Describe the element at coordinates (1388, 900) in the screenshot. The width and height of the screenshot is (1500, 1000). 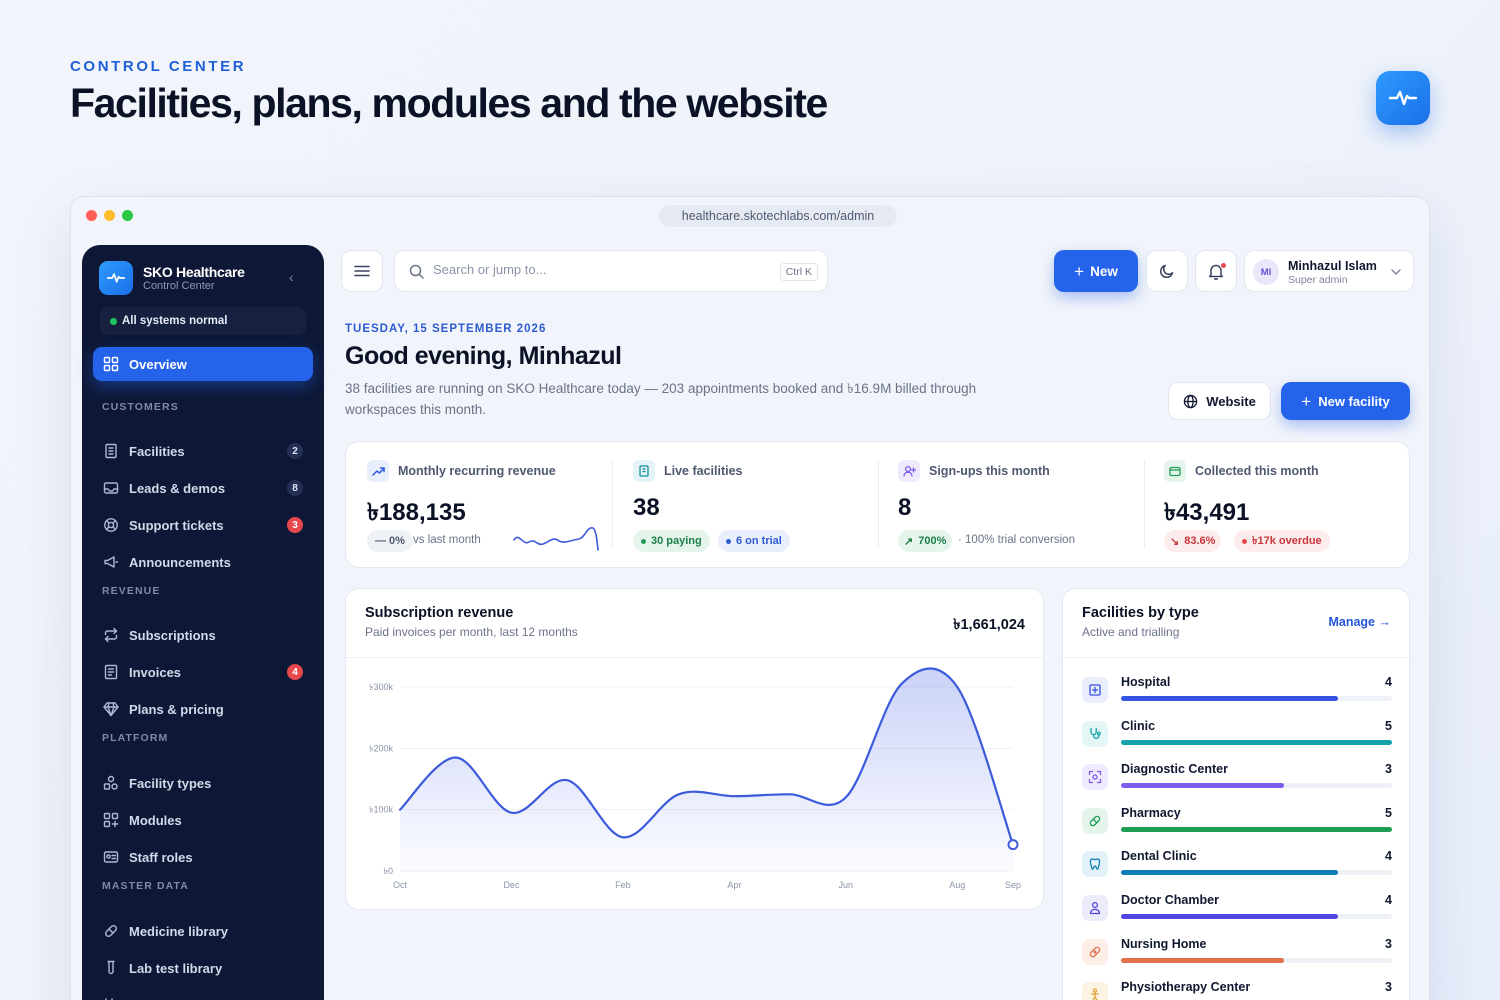
I see `facility-type-count: 4` at that location.